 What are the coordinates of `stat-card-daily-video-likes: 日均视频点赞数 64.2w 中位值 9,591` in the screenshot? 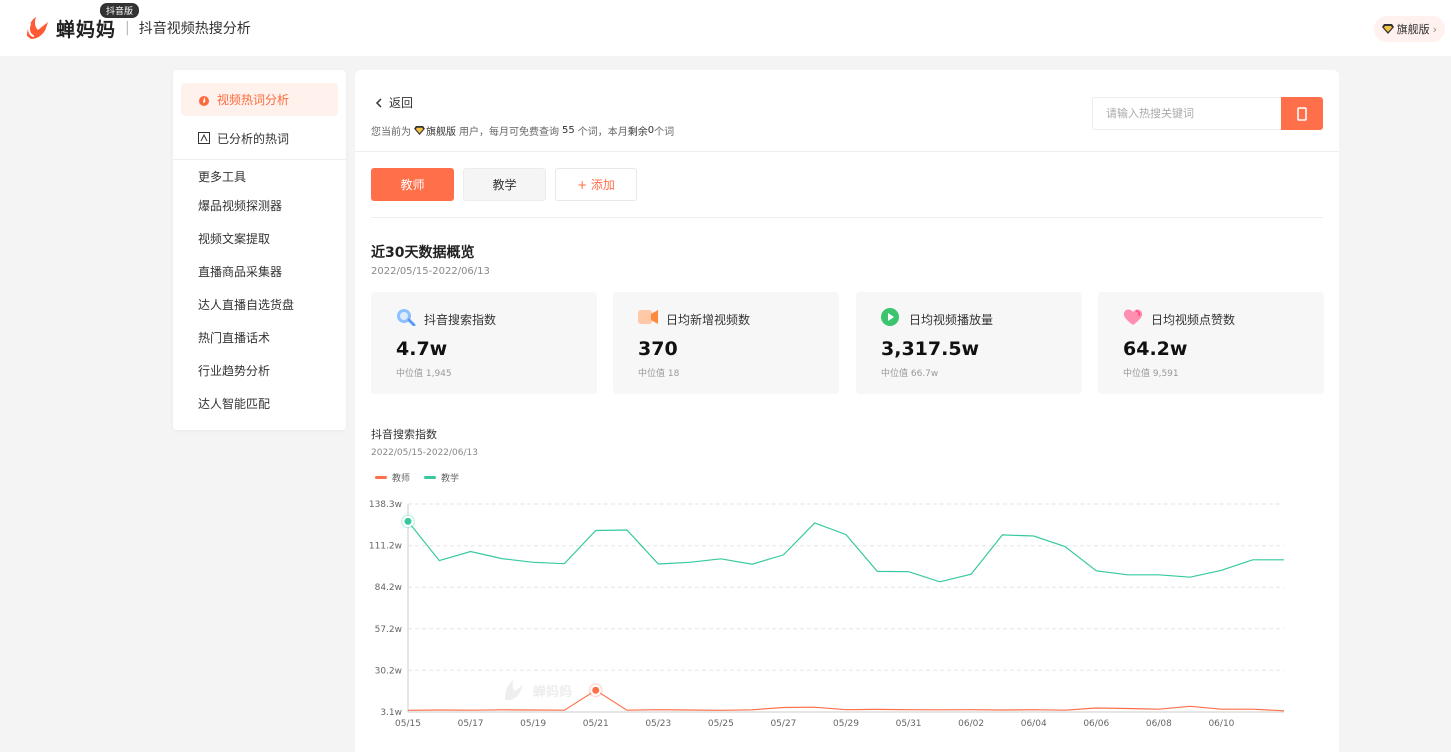 It's located at (1211, 343).